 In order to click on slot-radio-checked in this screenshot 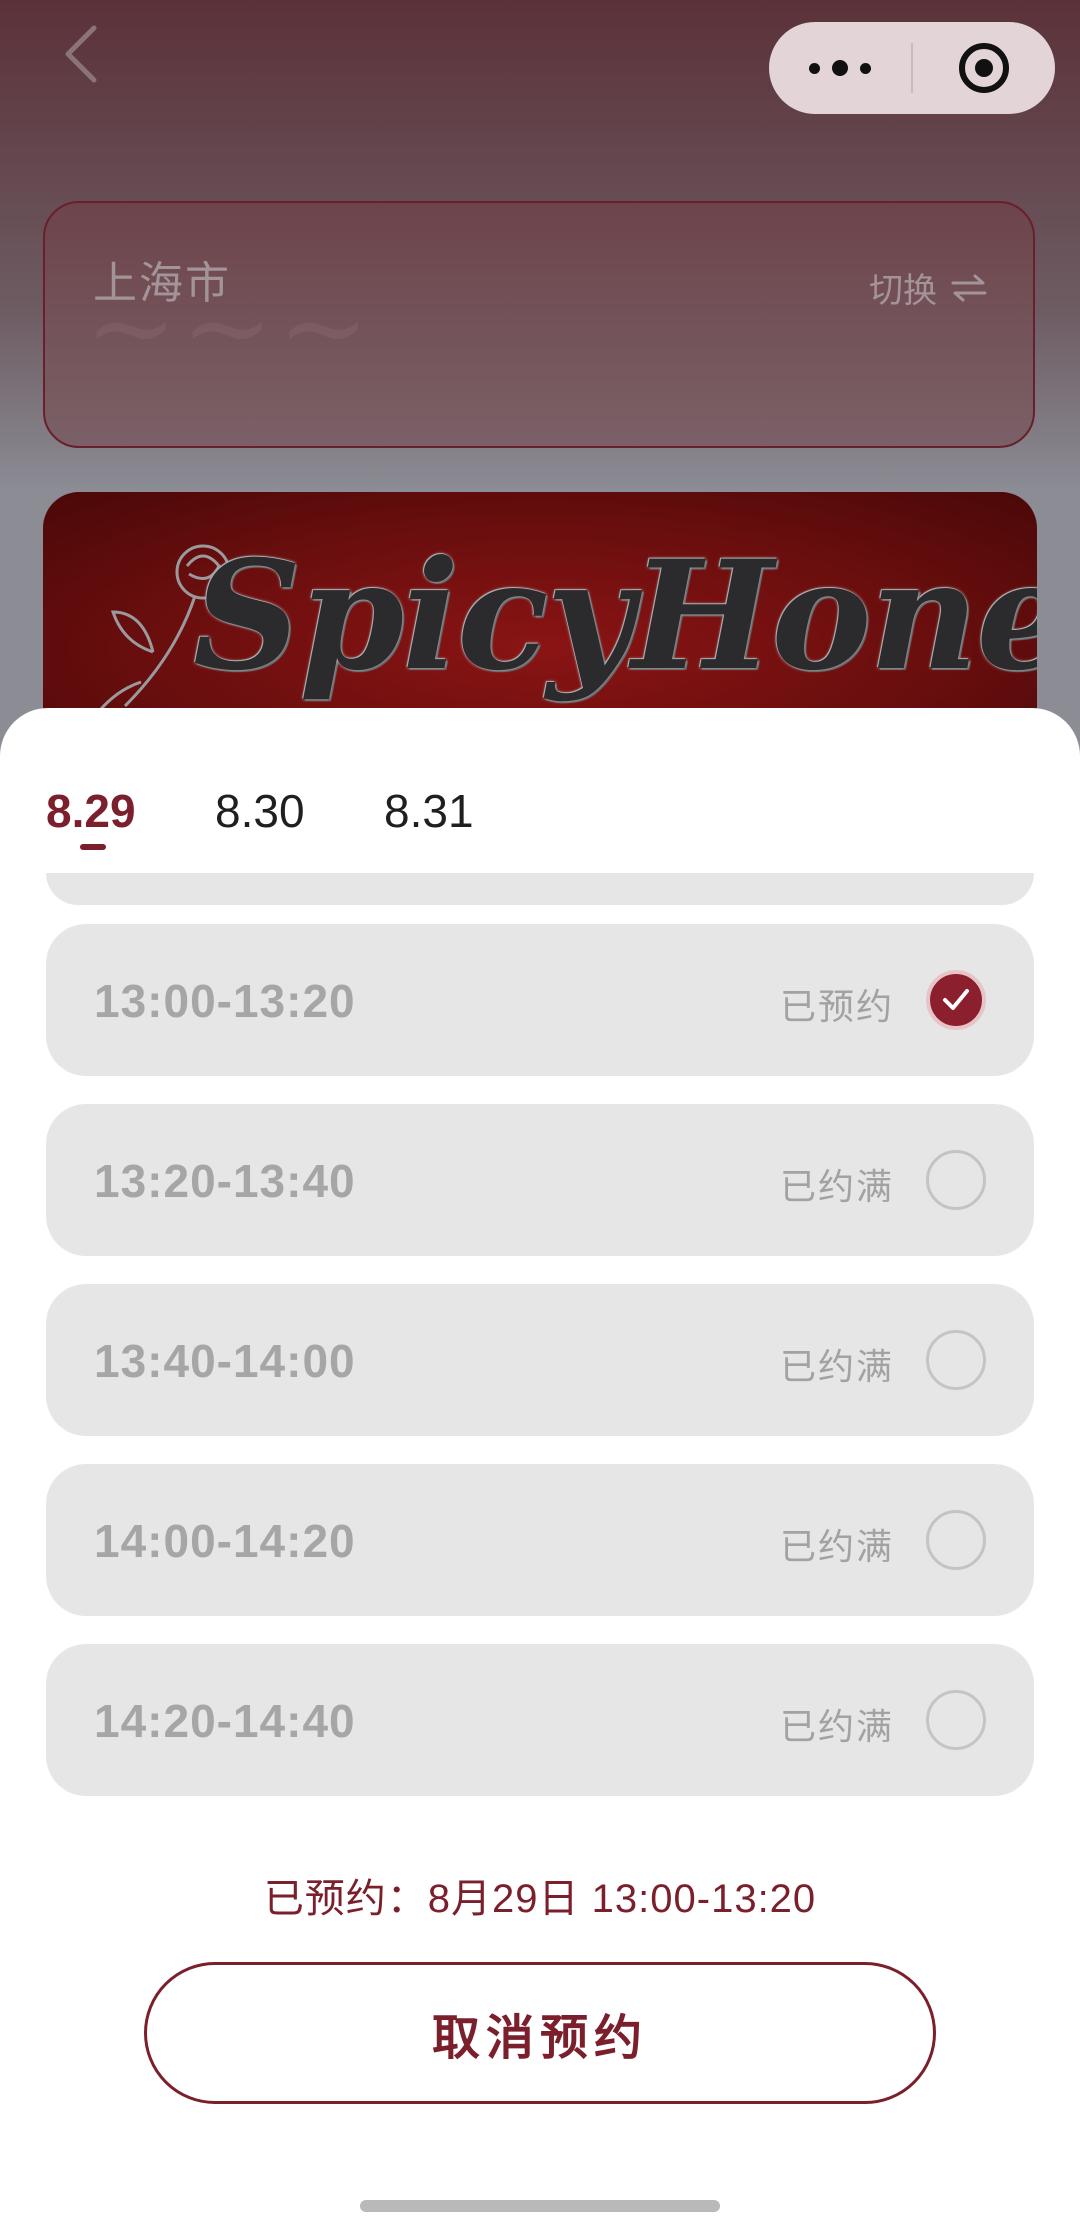, I will do `click(956, 1000)`.